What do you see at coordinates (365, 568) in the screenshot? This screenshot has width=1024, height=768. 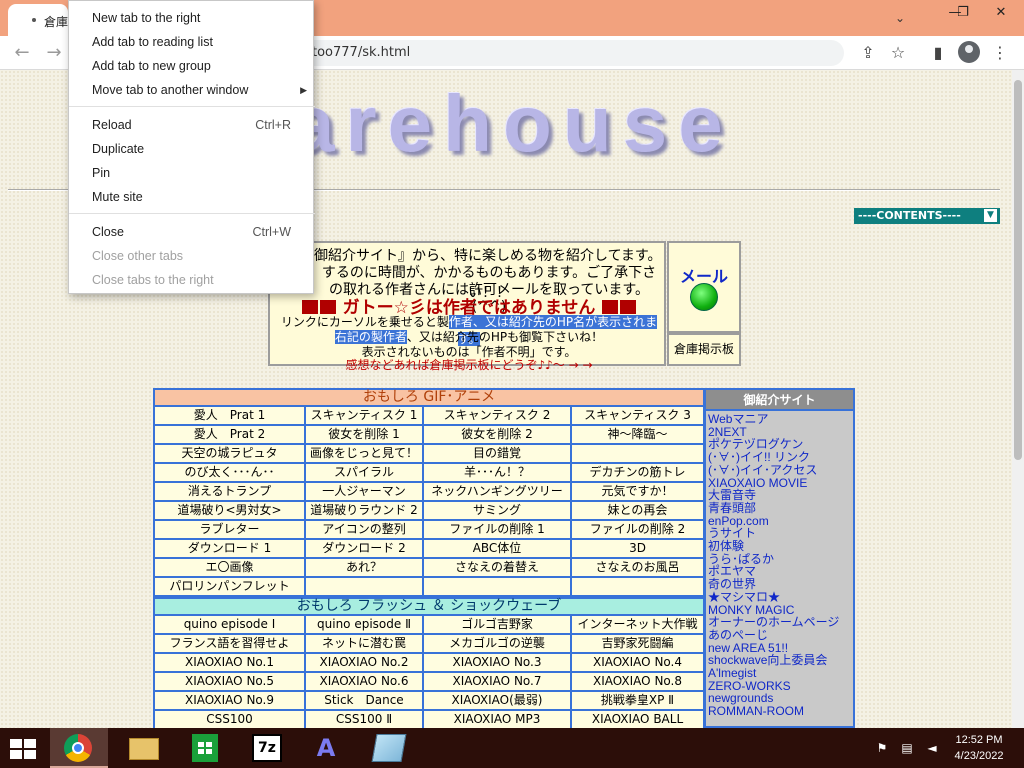 I see `table-link-cell: あれ？` at bounding box center [365, 568].